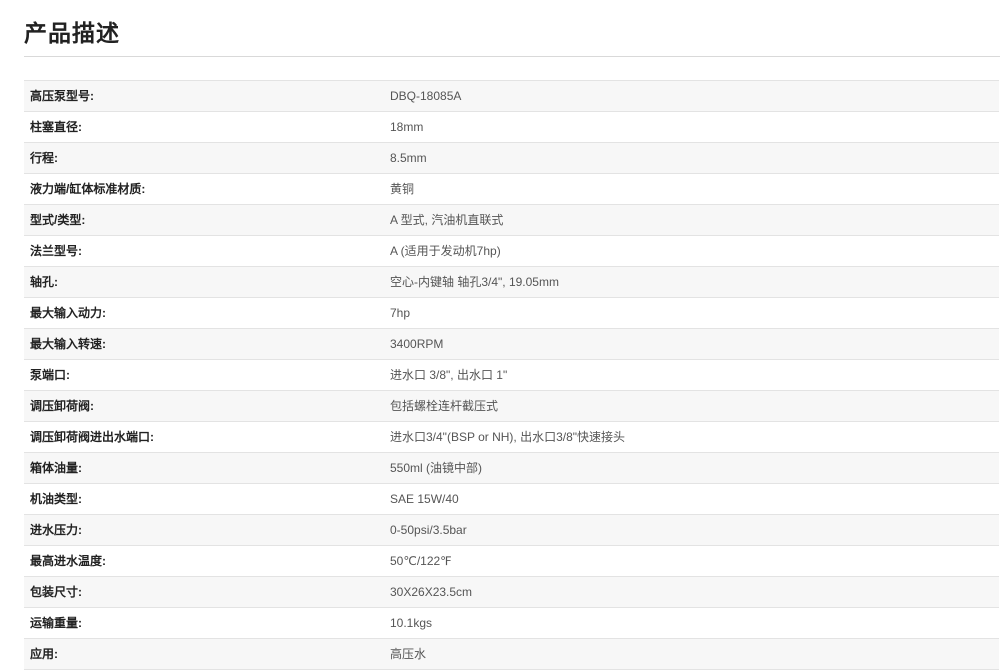 This screenshot has width=1004, height=670. I want to click on table-row: 柱塞直径: 18mm, so click(511, 127).